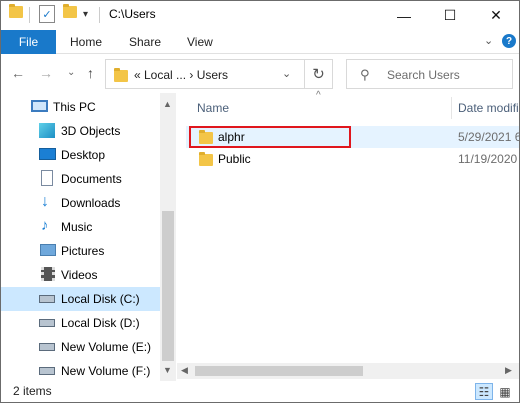 The height and width of the screenshot is (403, 520). What do you see at coordinates (286, 73) in the screenshot?
I see `chevron-down-icon: ⌄` at bounding box center [286, 73].